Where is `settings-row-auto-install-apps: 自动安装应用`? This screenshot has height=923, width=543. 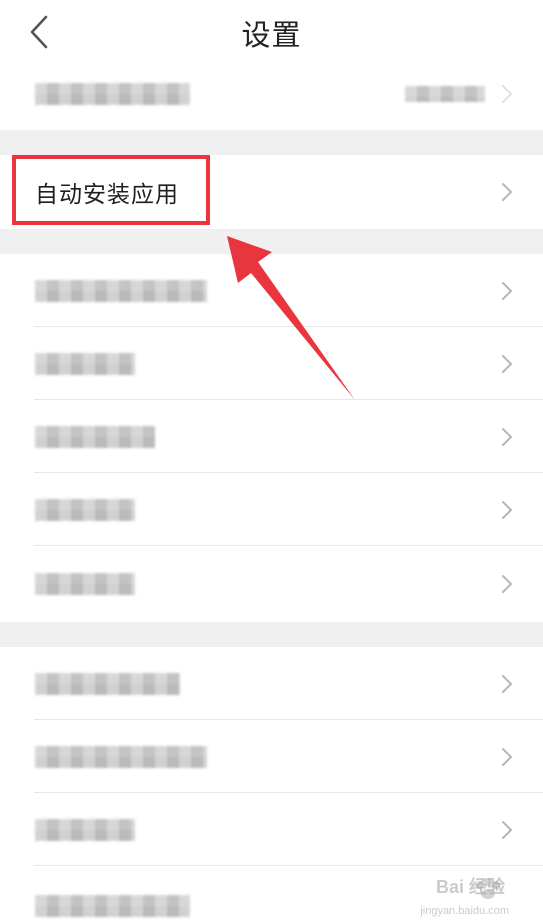 settings-row-auto-install-apps: 自动安装应用 is located at coordinates (271, 192).